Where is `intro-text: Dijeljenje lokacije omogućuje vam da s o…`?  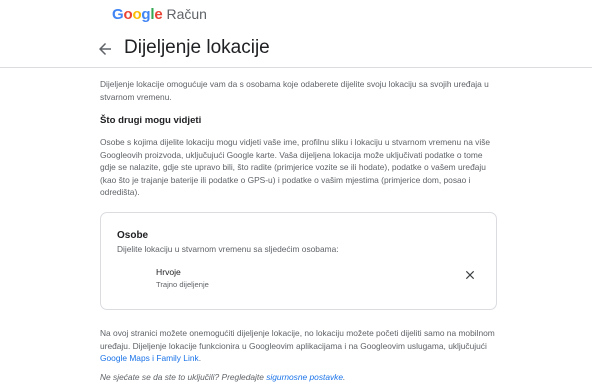 intro-text: Dijeljenje lokacije omogućuje vam da s o… is located at coordinates (294, 90).